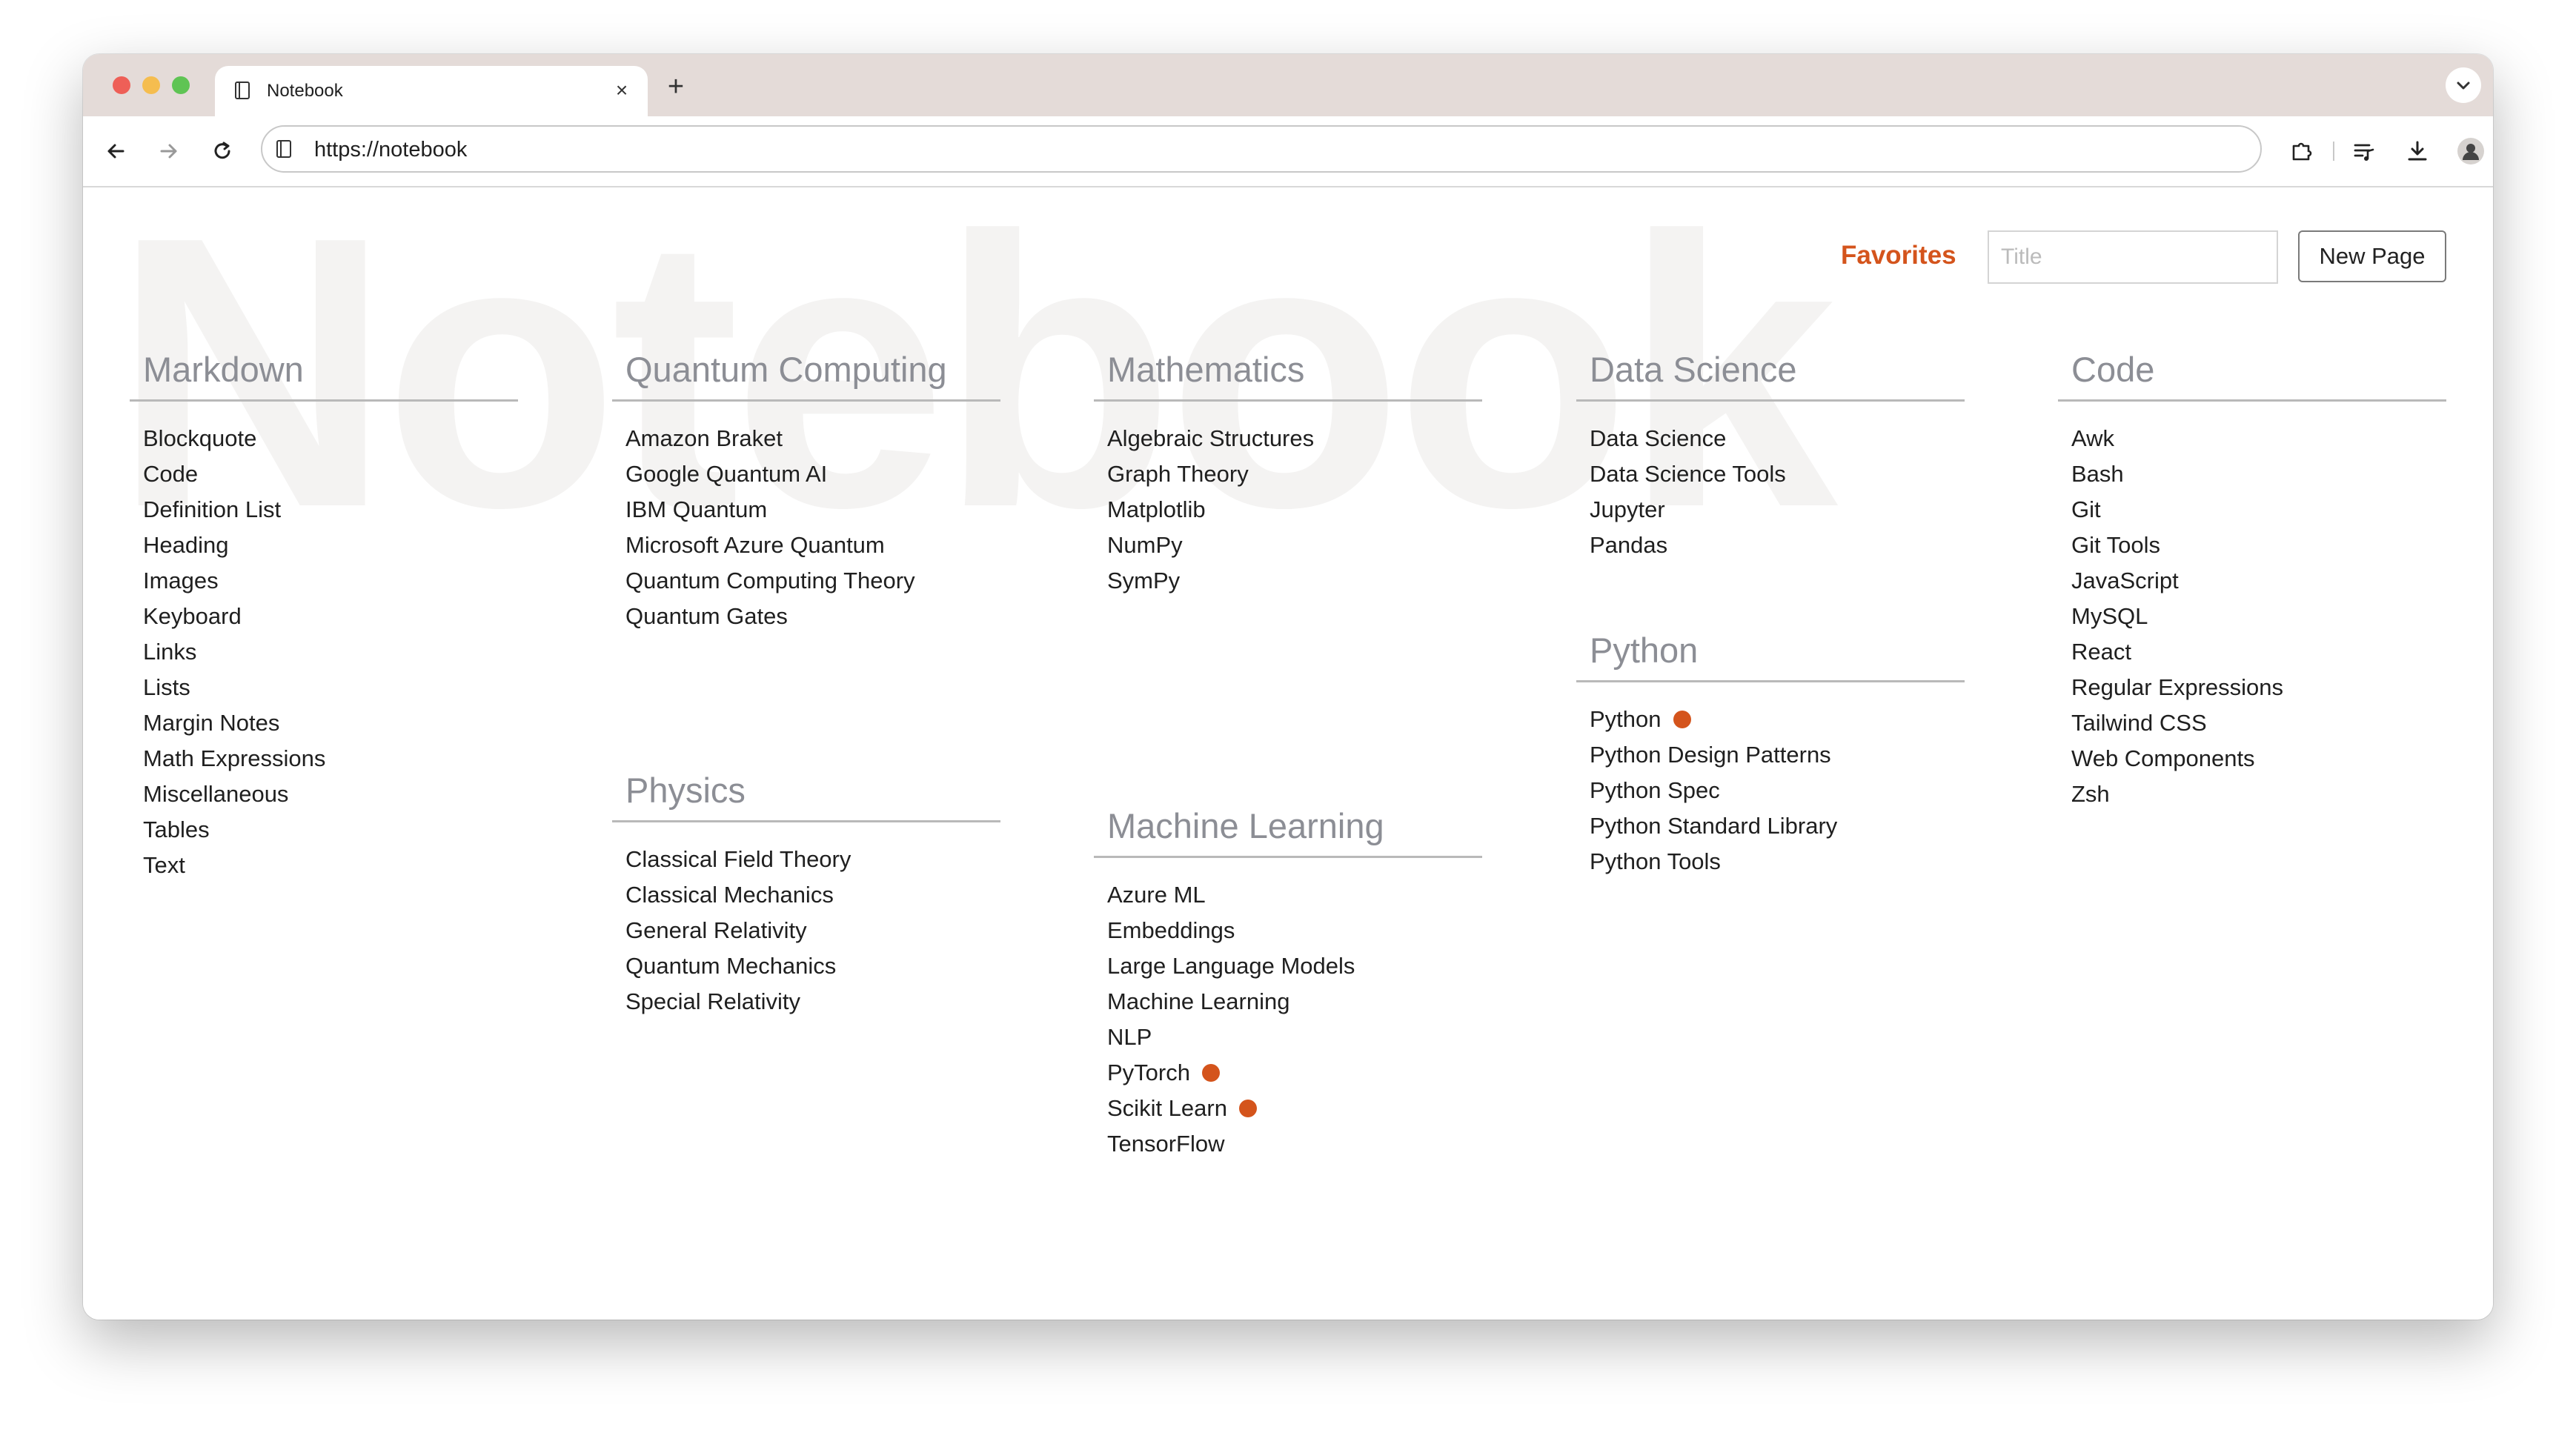  Describe the element at coordinates (1777, 826) in the screenshot. I see `page-link-python-standard-library: Python Standard Library` at that location.